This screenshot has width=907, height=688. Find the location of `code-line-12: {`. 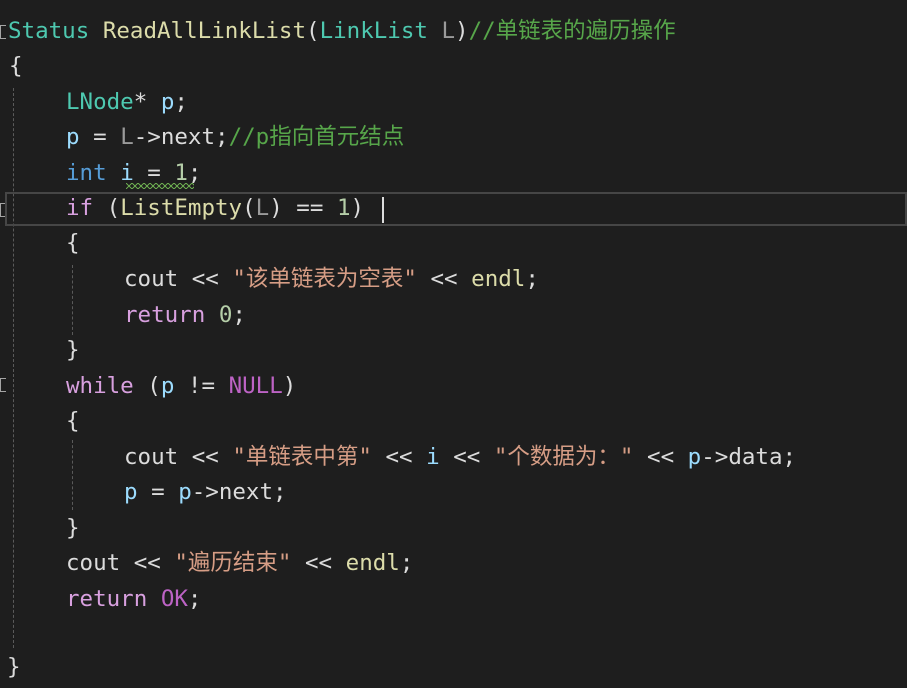

code-line-12: { is located at coordinates (73, 422).